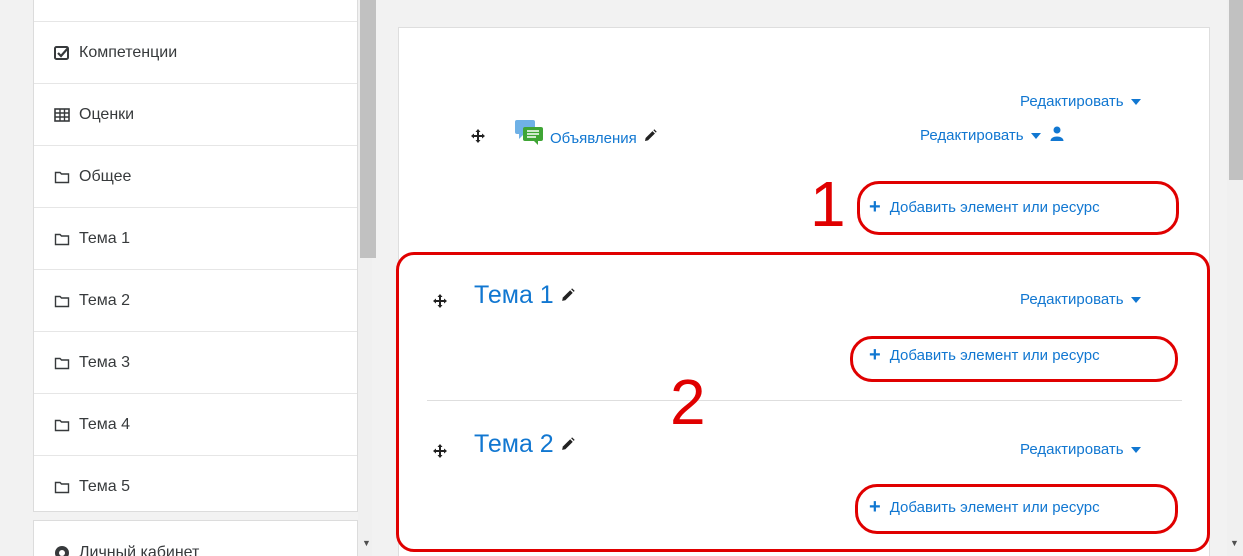  What do you see at coordinates (593, 138) in the screenshot?
I see `announcements-link: Объявления` at bounding box center [593, 138].